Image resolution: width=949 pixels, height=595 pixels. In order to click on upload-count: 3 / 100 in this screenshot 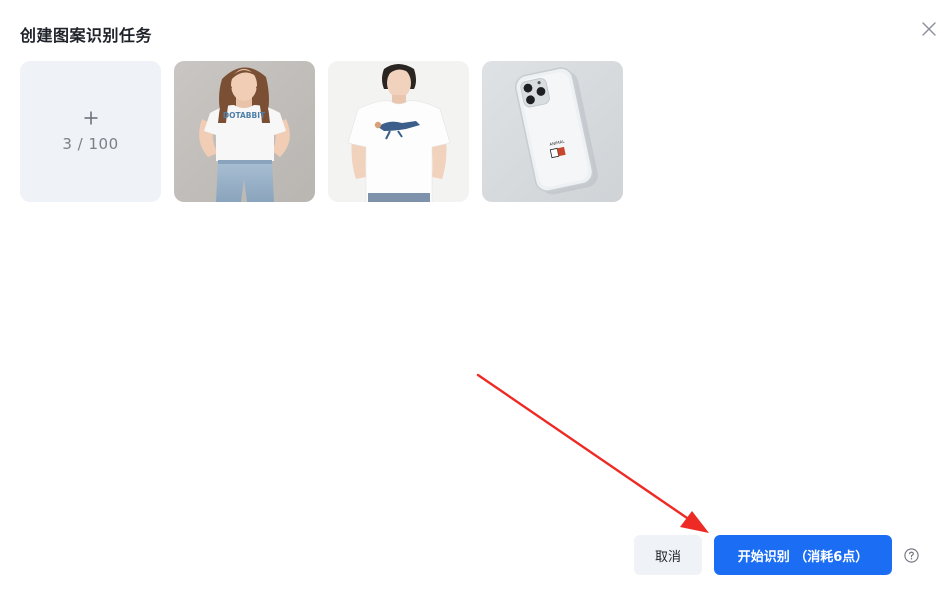, I will do `click(90, 143)`.